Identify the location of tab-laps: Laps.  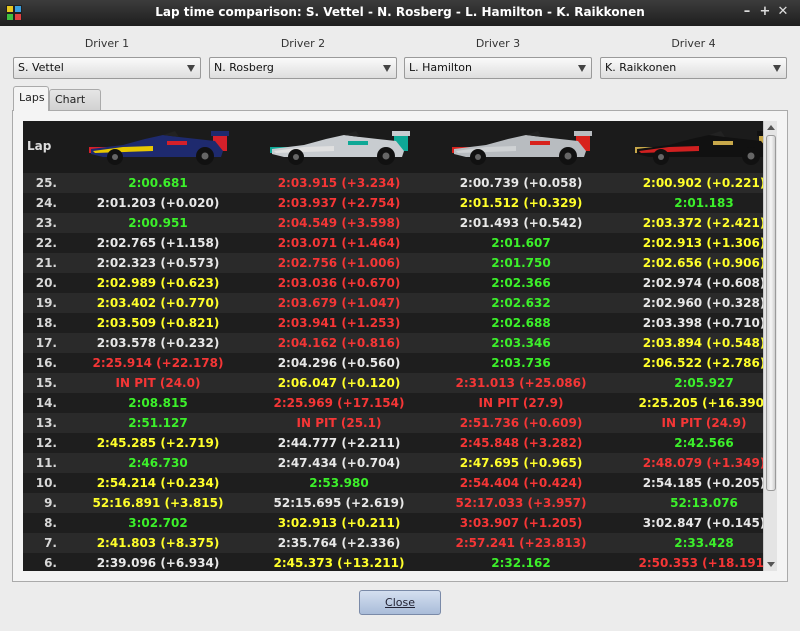
(31, 98).